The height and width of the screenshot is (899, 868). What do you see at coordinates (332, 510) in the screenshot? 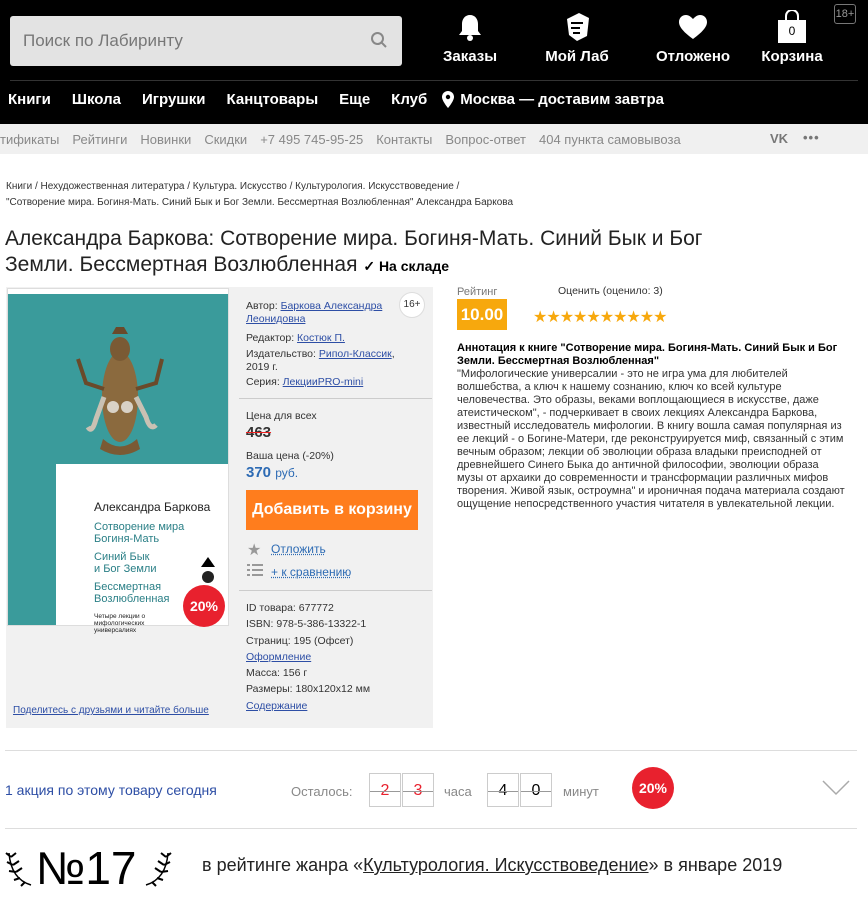
I see `add-to-cart-button: Добавить в корзину` at bounding box center [332, 510].